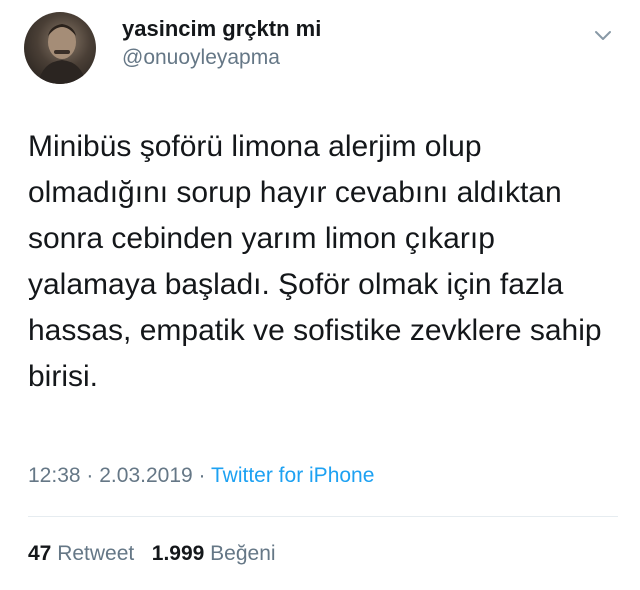 The width and height of the screenshot is (640, 590). I want to click on chevron-down-icon, so click(603, 35).